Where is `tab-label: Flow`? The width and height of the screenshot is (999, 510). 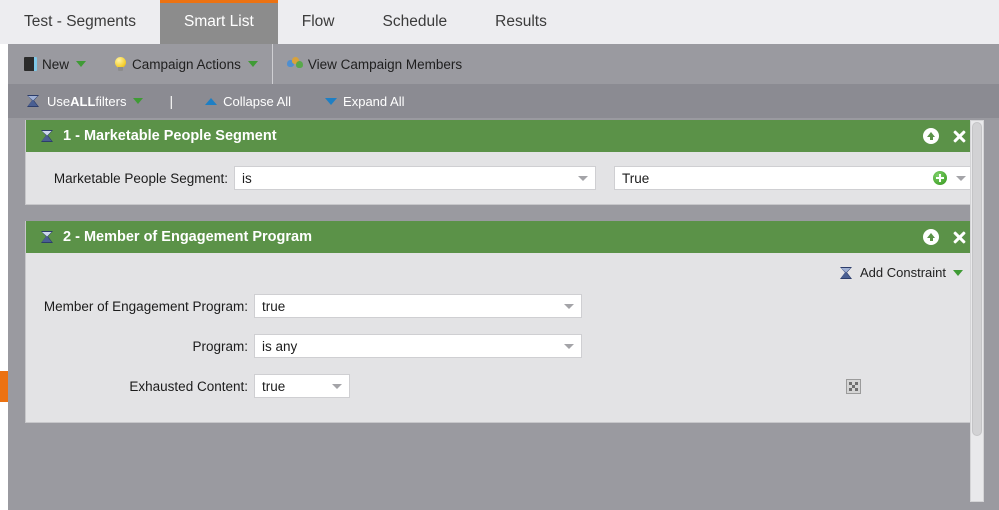
tab-label: Flow is located at coordinates (318, 21).